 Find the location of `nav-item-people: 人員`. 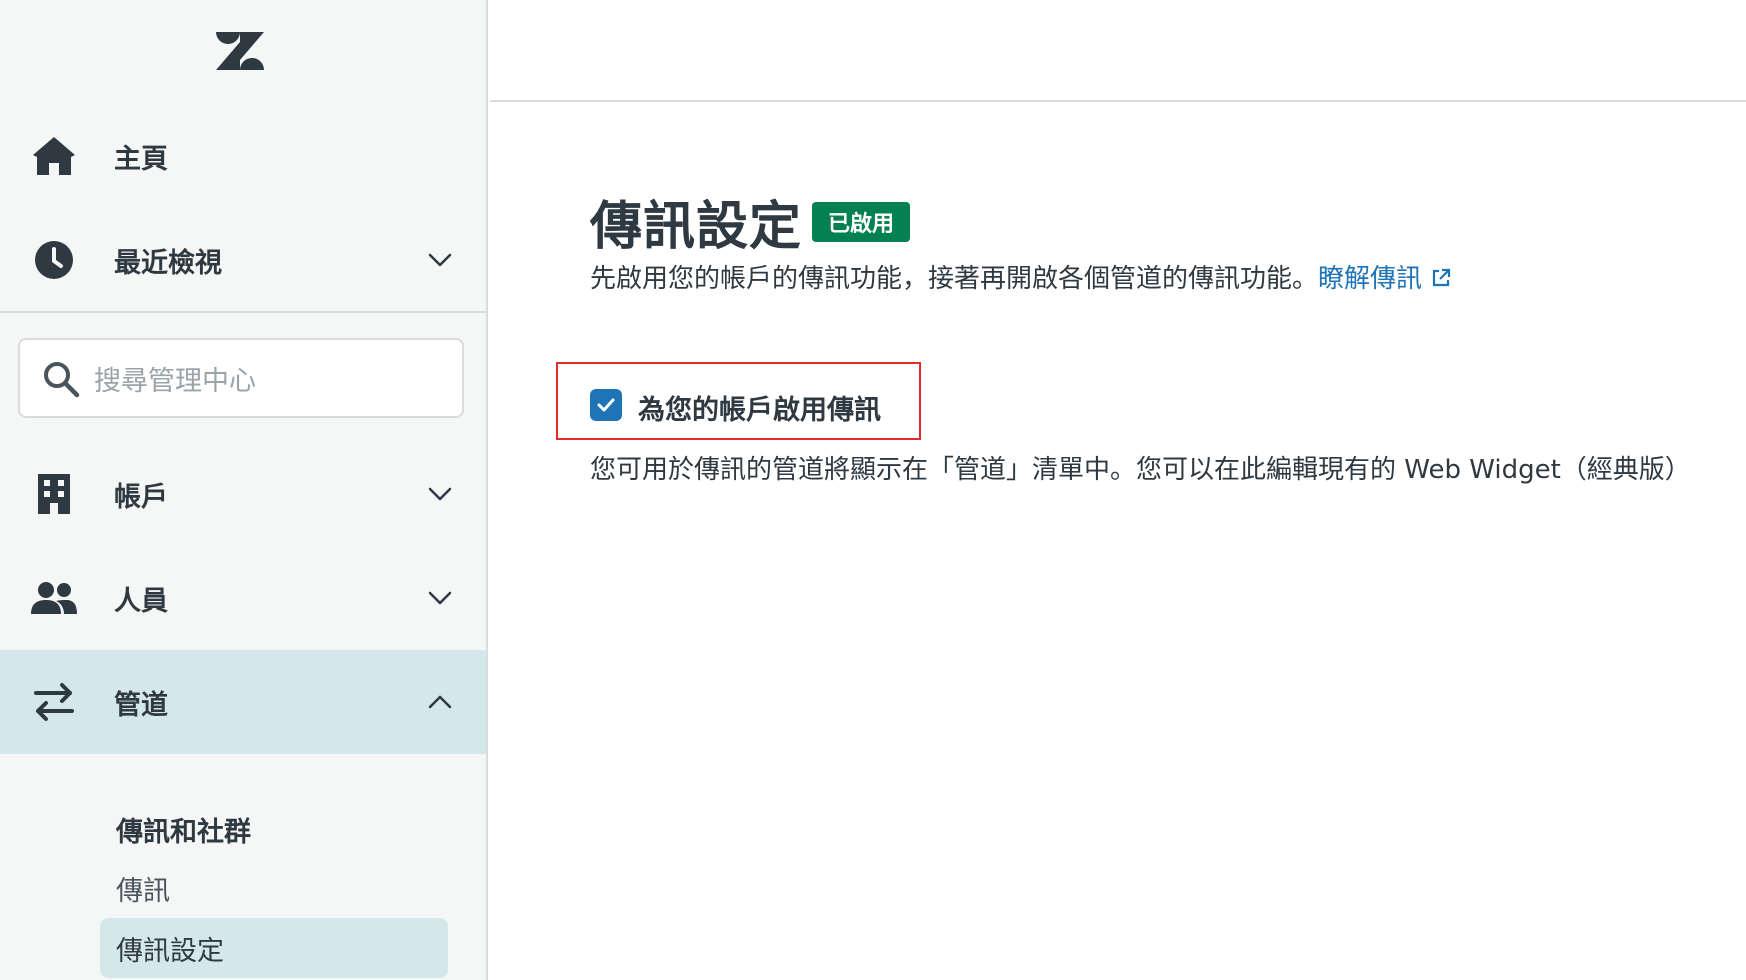

nav-item-people: 人員 is located at coordinates (243, 598).